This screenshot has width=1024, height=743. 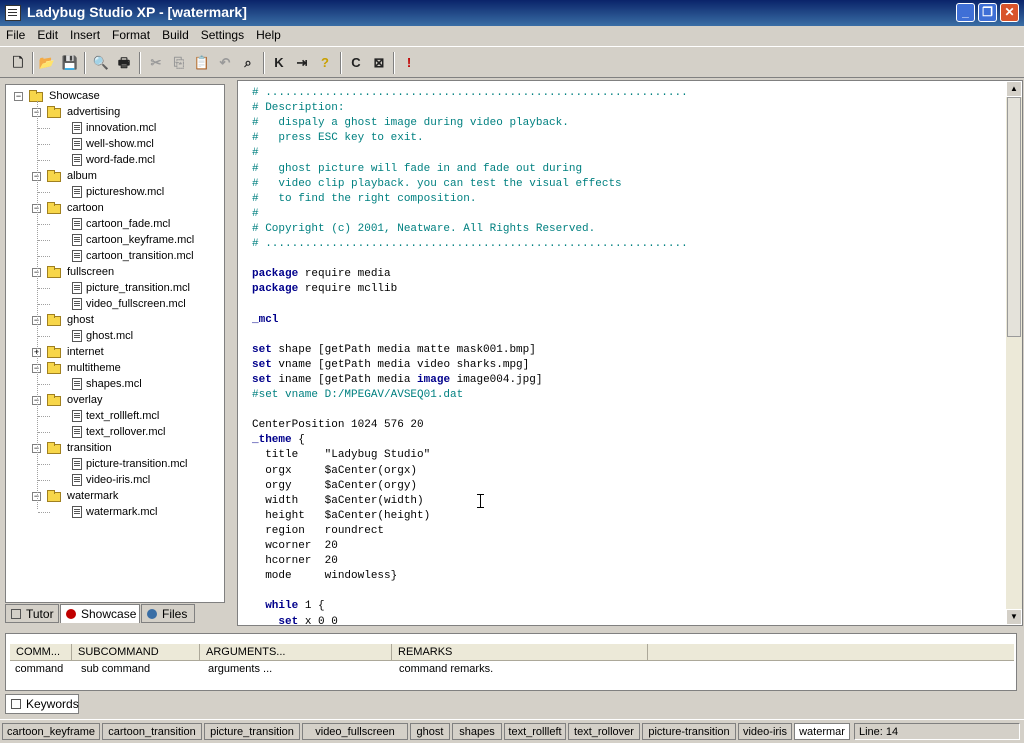 What do you see at coordinates (115, 224) in the screenshot?
I see `tree-file: cartoon_fade.mcl` at bounding box center [115, 224].